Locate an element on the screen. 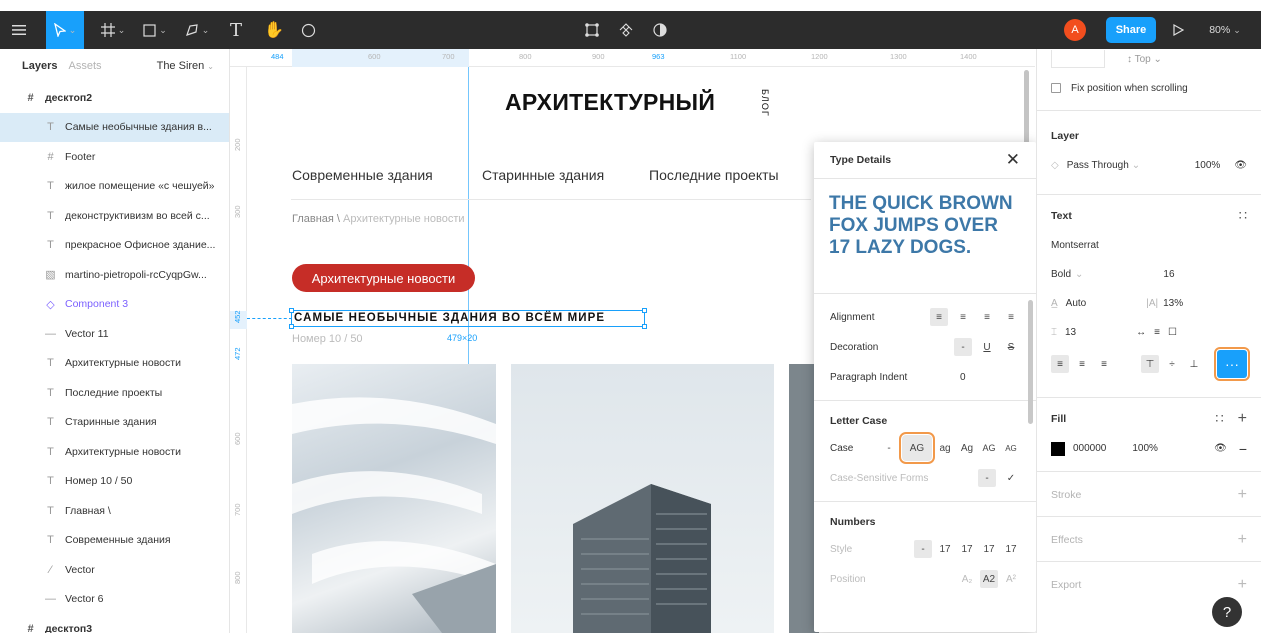 This screenshot has width=1261, height=633. blend-mode-dropdown: Pass Through is located at coordinates (1098, 165).